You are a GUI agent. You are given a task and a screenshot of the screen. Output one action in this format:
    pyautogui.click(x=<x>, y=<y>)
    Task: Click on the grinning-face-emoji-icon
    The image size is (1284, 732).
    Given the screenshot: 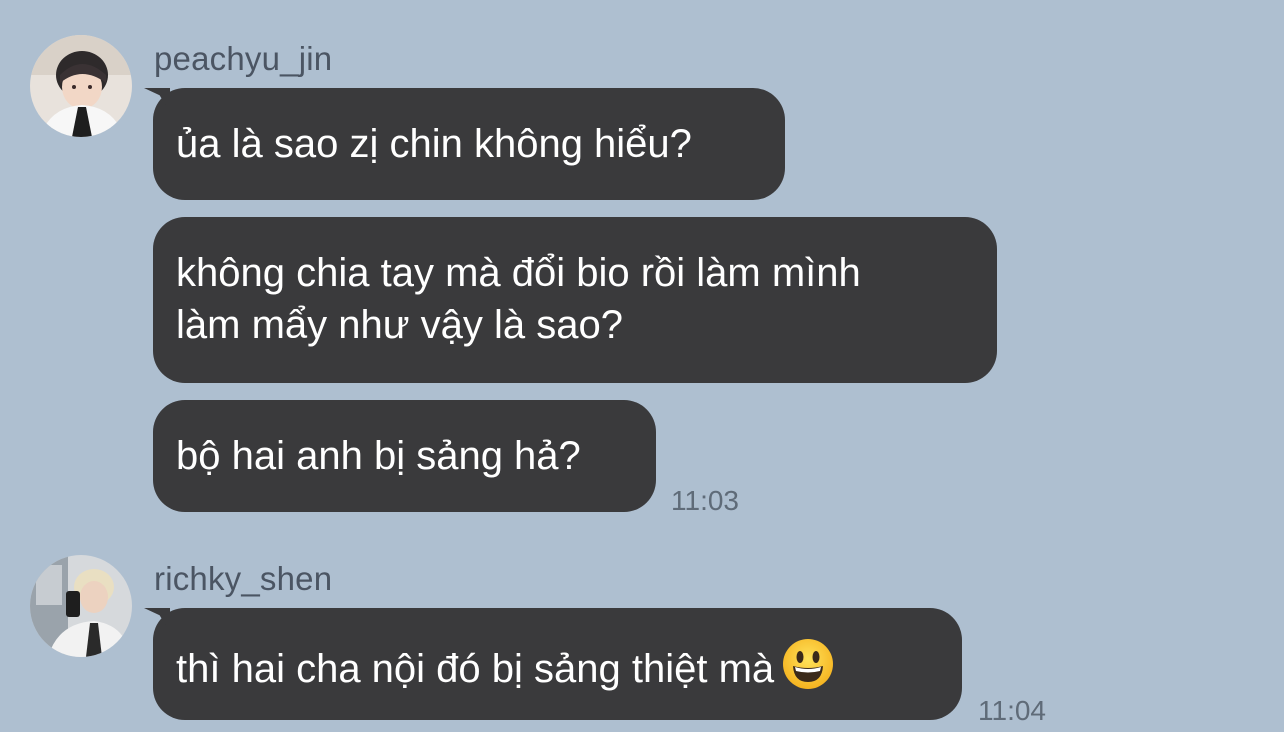 What is the action you would take?
    pyautogui.click(x=808, y=664)
    